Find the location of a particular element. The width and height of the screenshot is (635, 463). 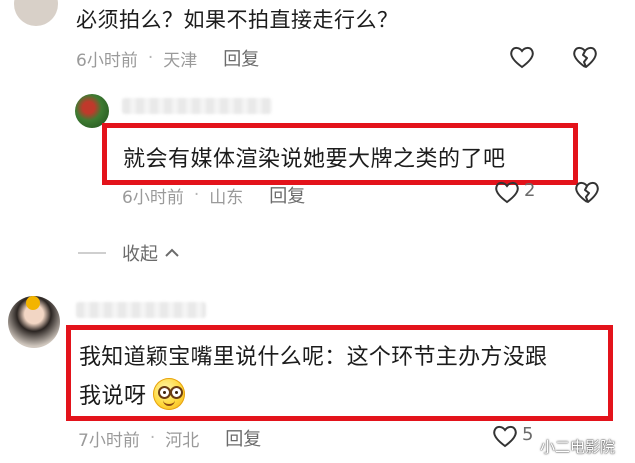

comment-text: 必须拍么？如果不拍直接走行么？ is located at coordinates (237, 20).